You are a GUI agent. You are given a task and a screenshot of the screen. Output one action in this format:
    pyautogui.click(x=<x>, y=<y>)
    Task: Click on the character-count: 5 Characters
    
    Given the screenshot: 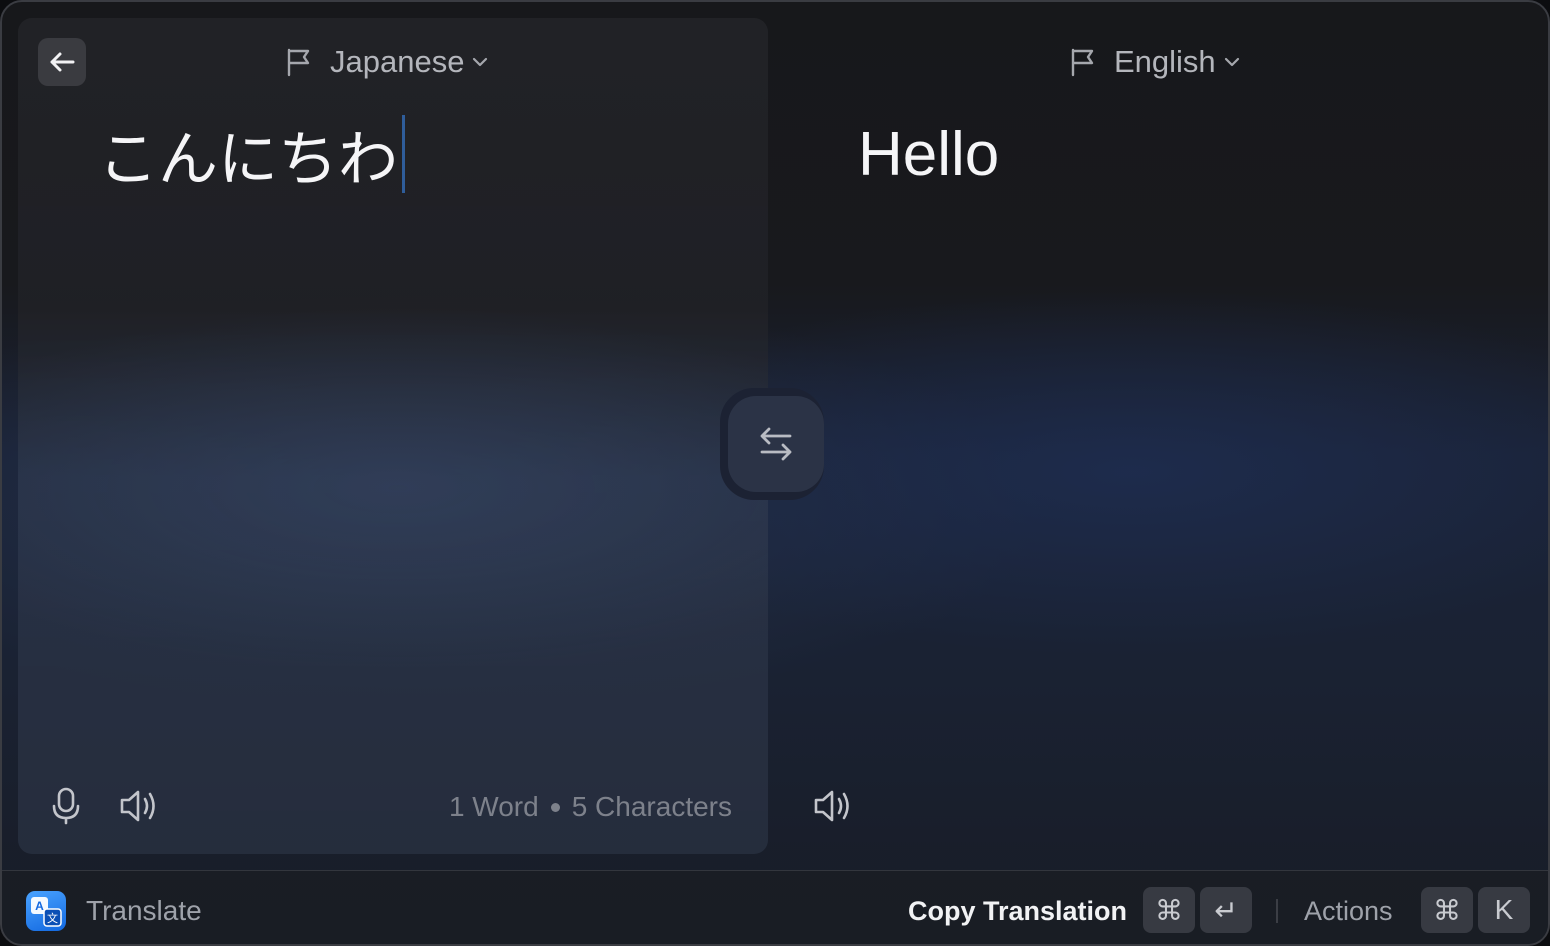 What is the action you would take?
    pyautogui.click(x=651, y=806)
    